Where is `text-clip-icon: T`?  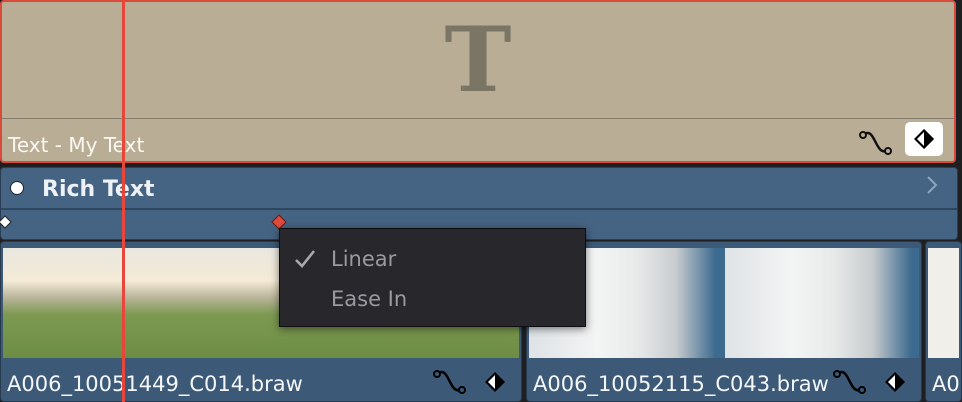
text-clip-icon: T is located at coordinates (478, 60).